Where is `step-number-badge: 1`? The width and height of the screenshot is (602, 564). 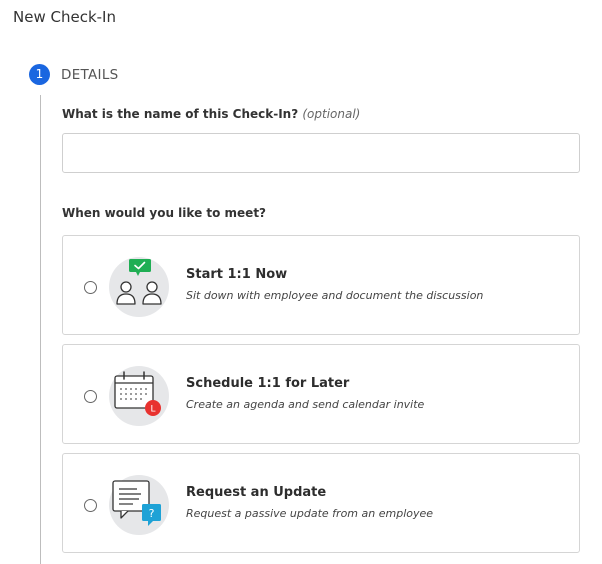 step-number-badge: 1 is located at coordinates (39, 74).